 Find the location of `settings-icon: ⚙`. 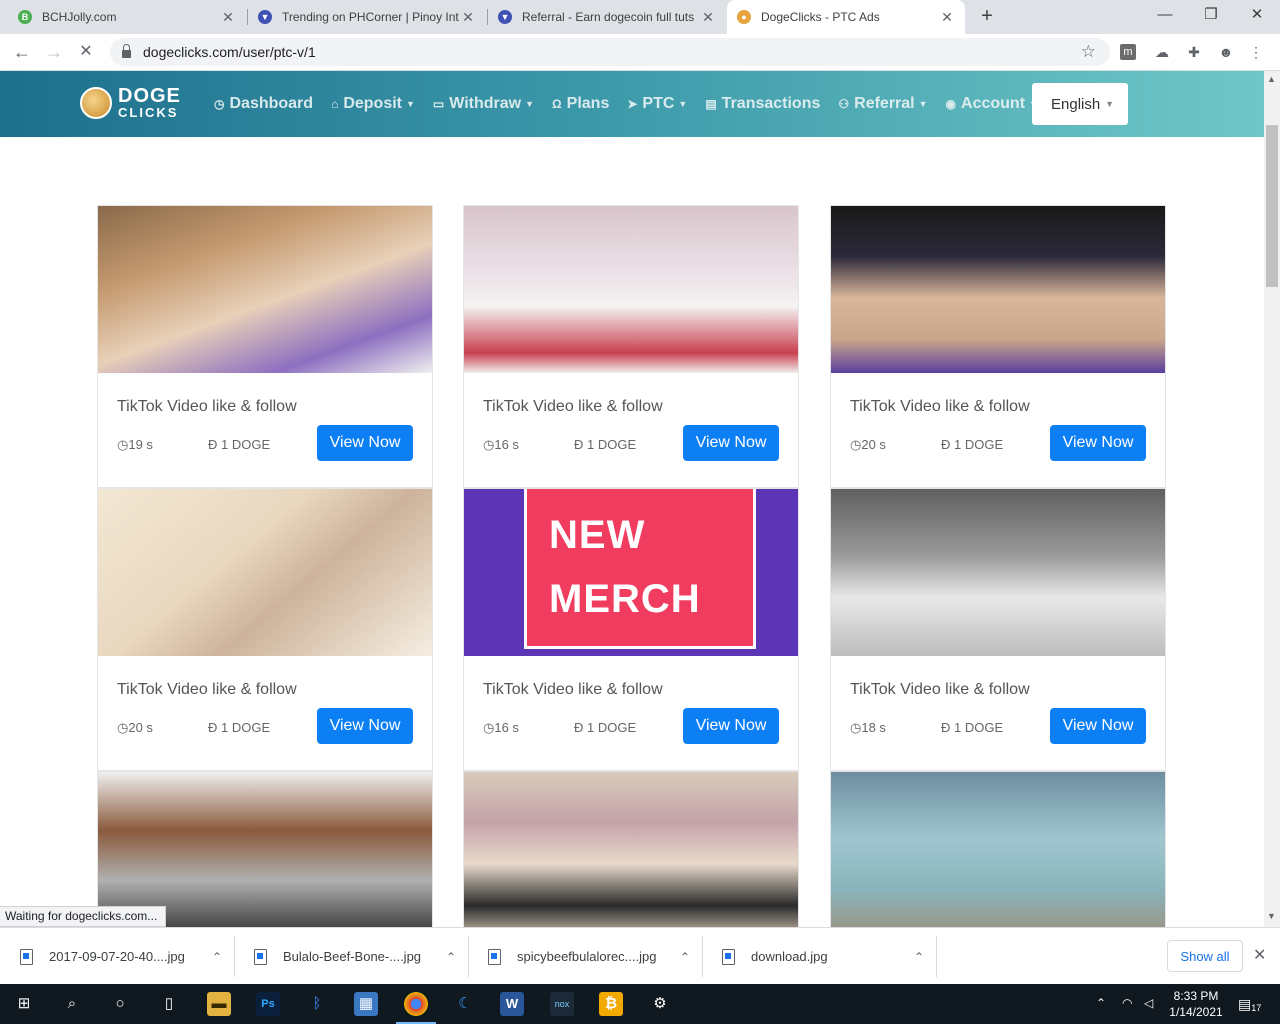

settings-icon: ⚙ is located at coordinates (660, 1004).